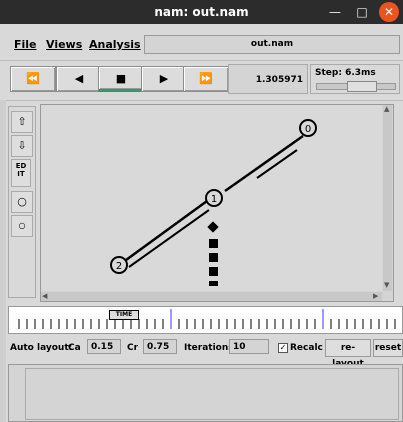 This screenshot has height=422, width=403. Describe the element at coordinates (335, 12) in the screenshot. I see `minimize-icon: —` at that location.